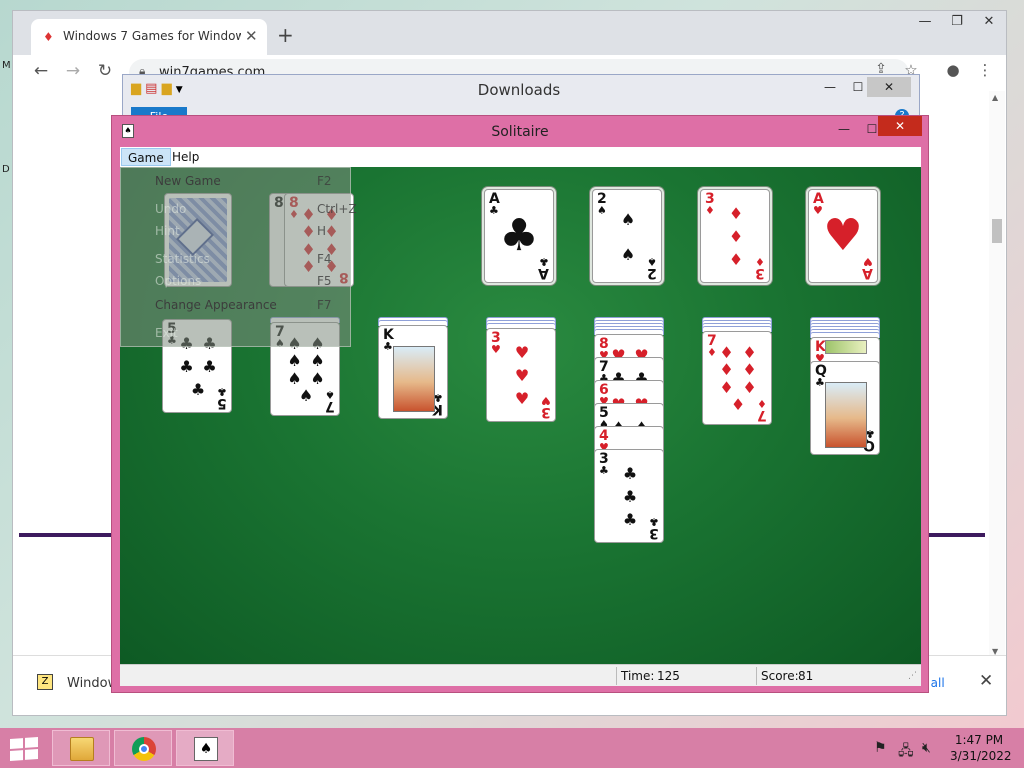  What do you see at coordinates (520, 132) in the screenshot?
I see `solitaire-title: Solitaire` at bounding box center [520, 132].